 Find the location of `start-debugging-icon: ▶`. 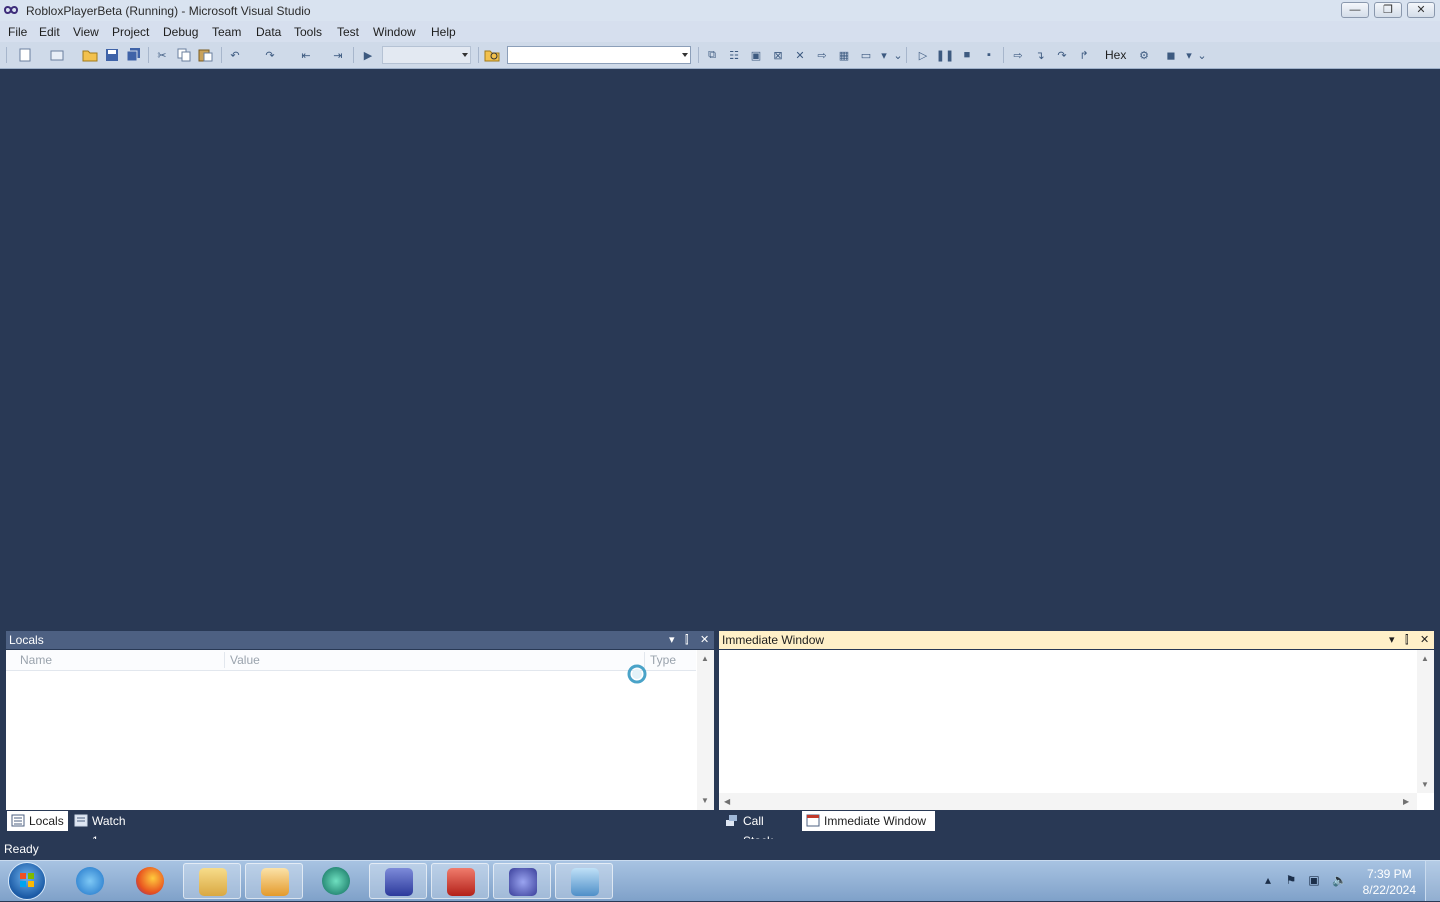

start-debugging-icon: ▶ is located at coordinates (368, 55).